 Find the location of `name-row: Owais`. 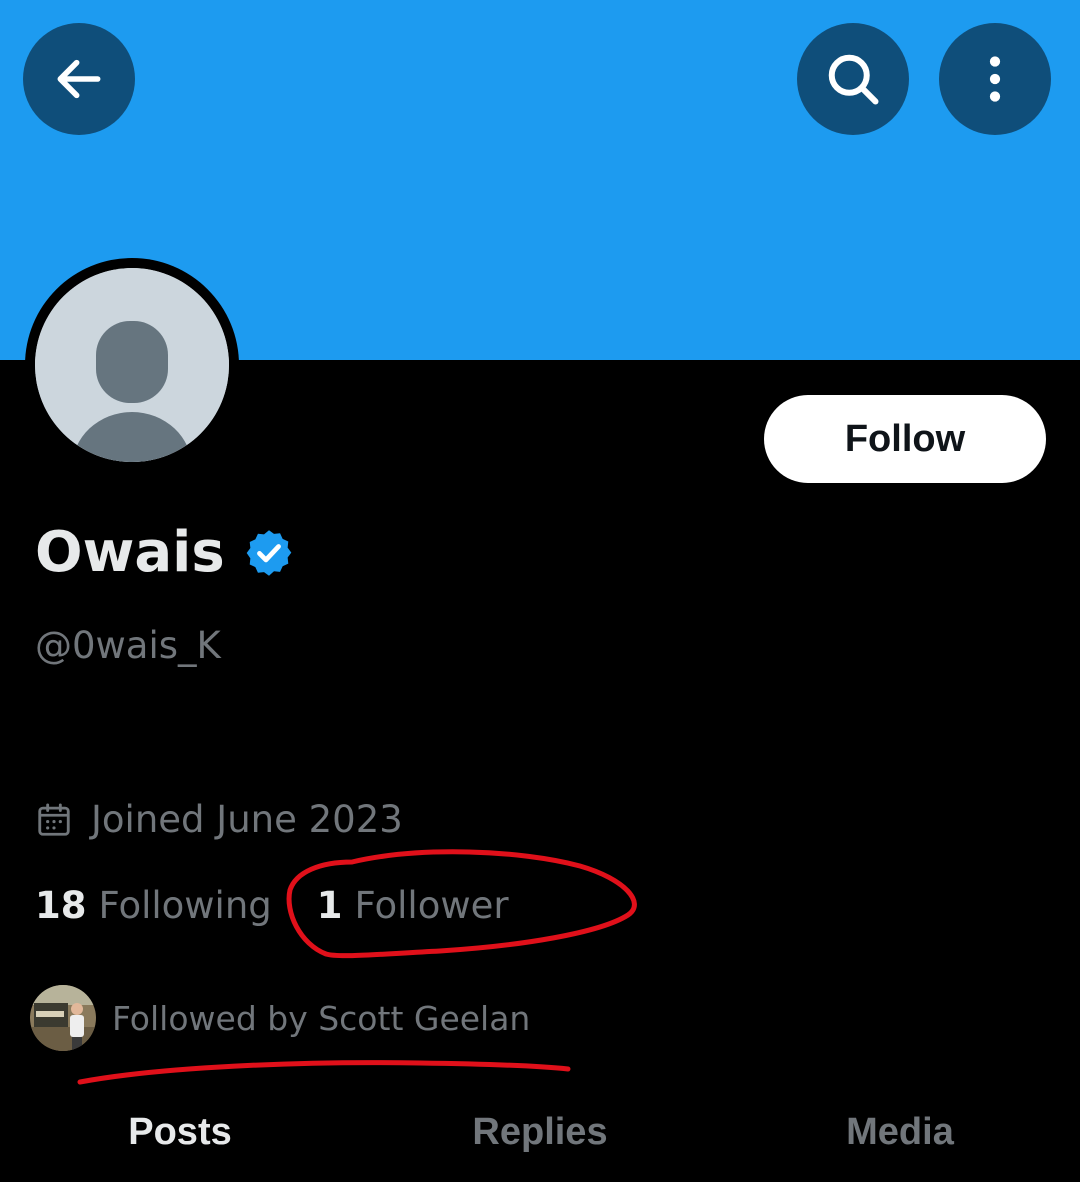

name-row: Owais is located at coordinates (165, 553).